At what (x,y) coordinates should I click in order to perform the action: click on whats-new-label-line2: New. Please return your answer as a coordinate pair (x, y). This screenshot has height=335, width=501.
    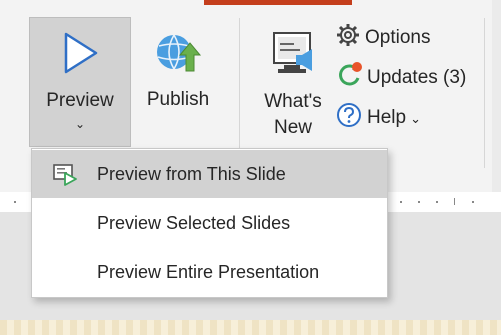
    Looking at the image, I should click on (292, 127).